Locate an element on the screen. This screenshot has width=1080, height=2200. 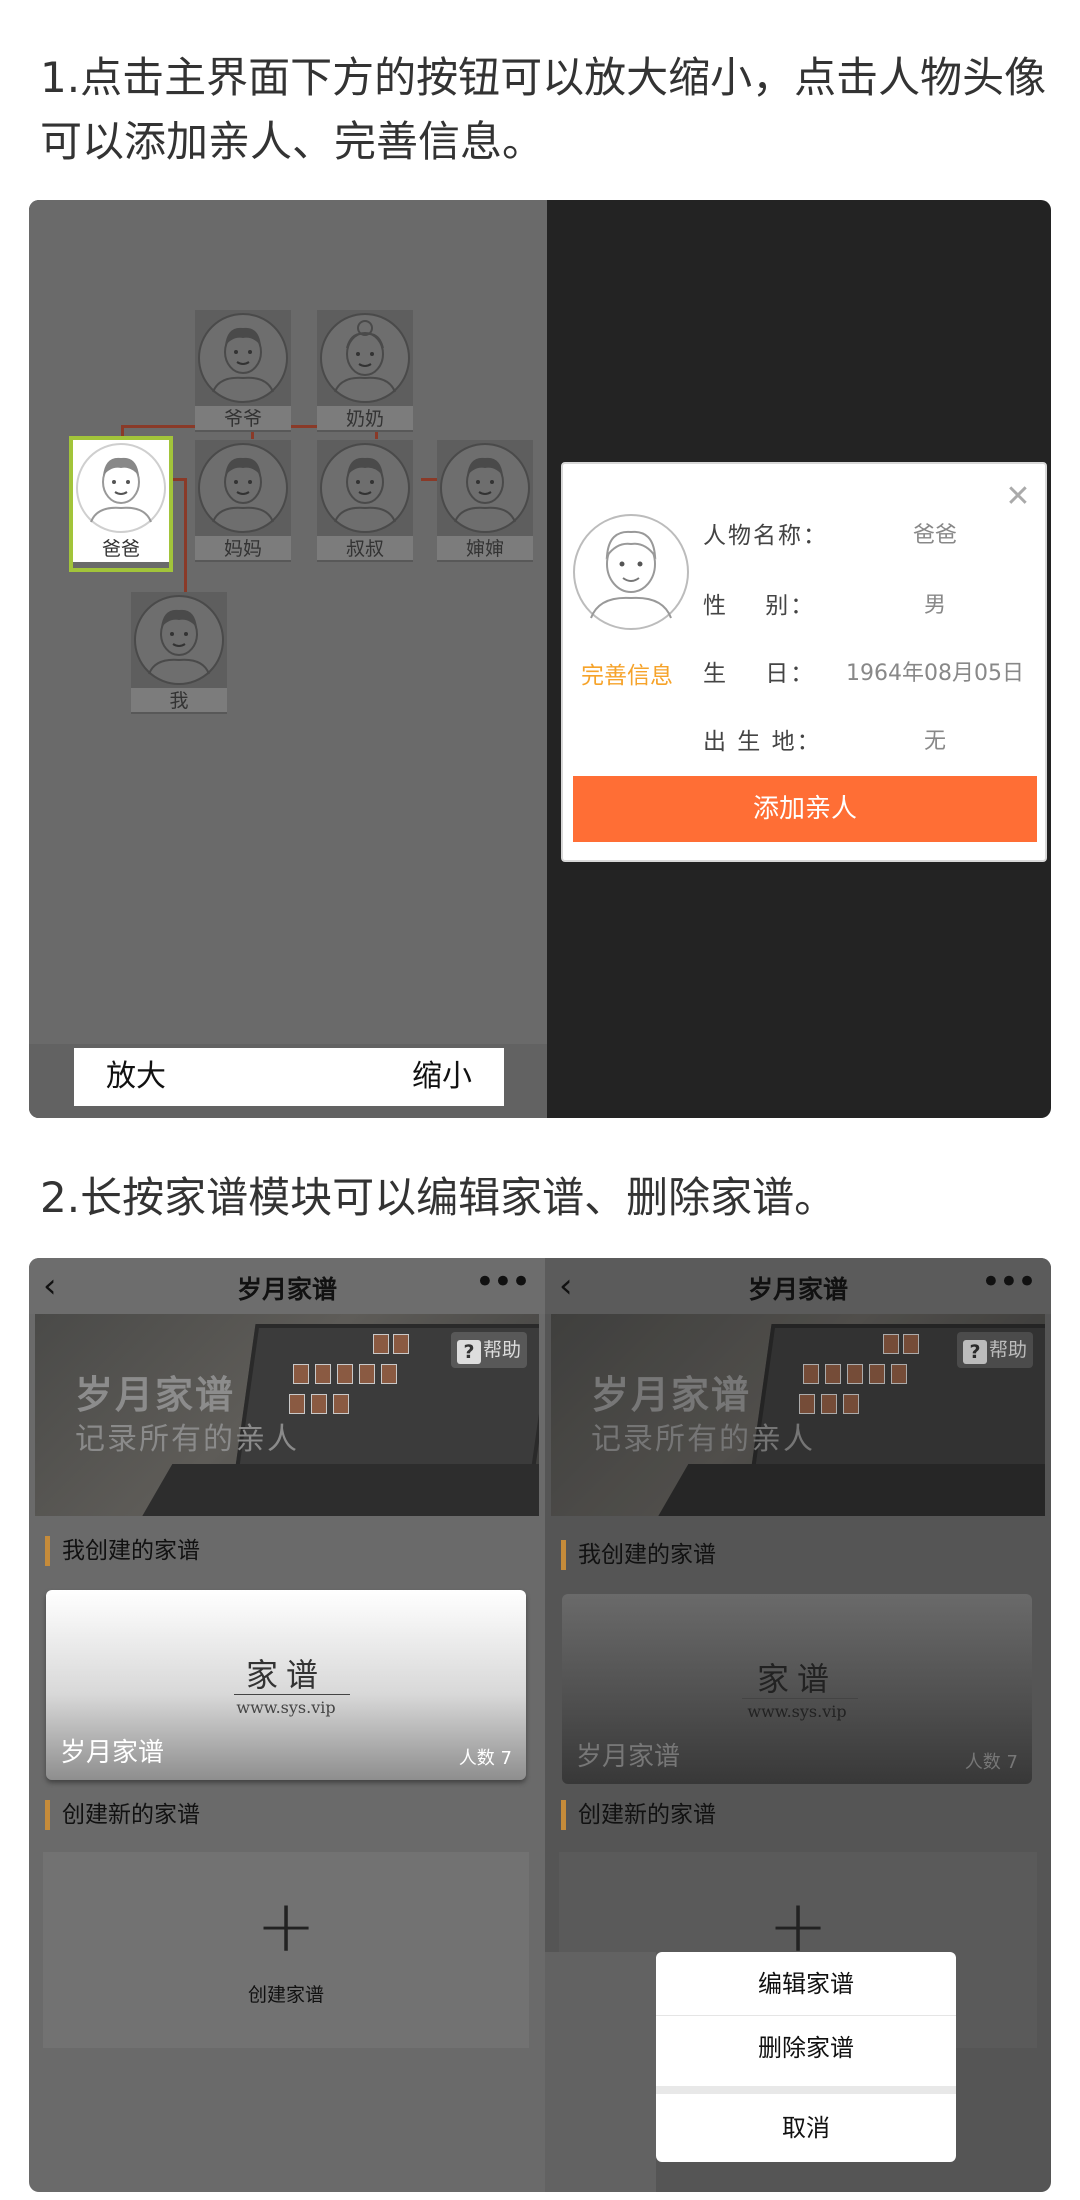
member-me: 我 is located at coordinates (179, 656).